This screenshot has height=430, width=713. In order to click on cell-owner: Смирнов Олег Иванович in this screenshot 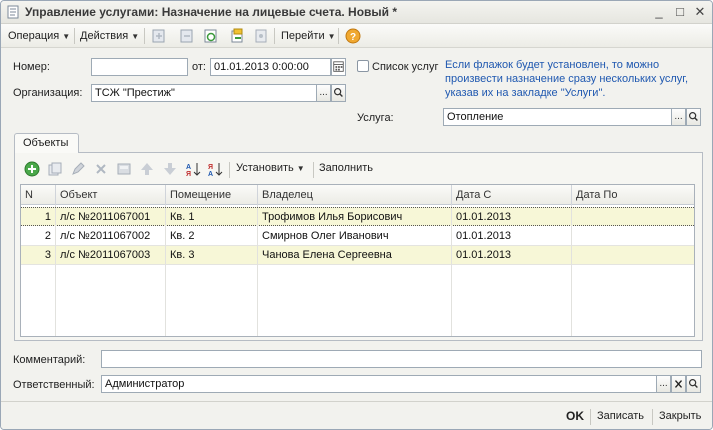, I will do `click(355, 236)`.